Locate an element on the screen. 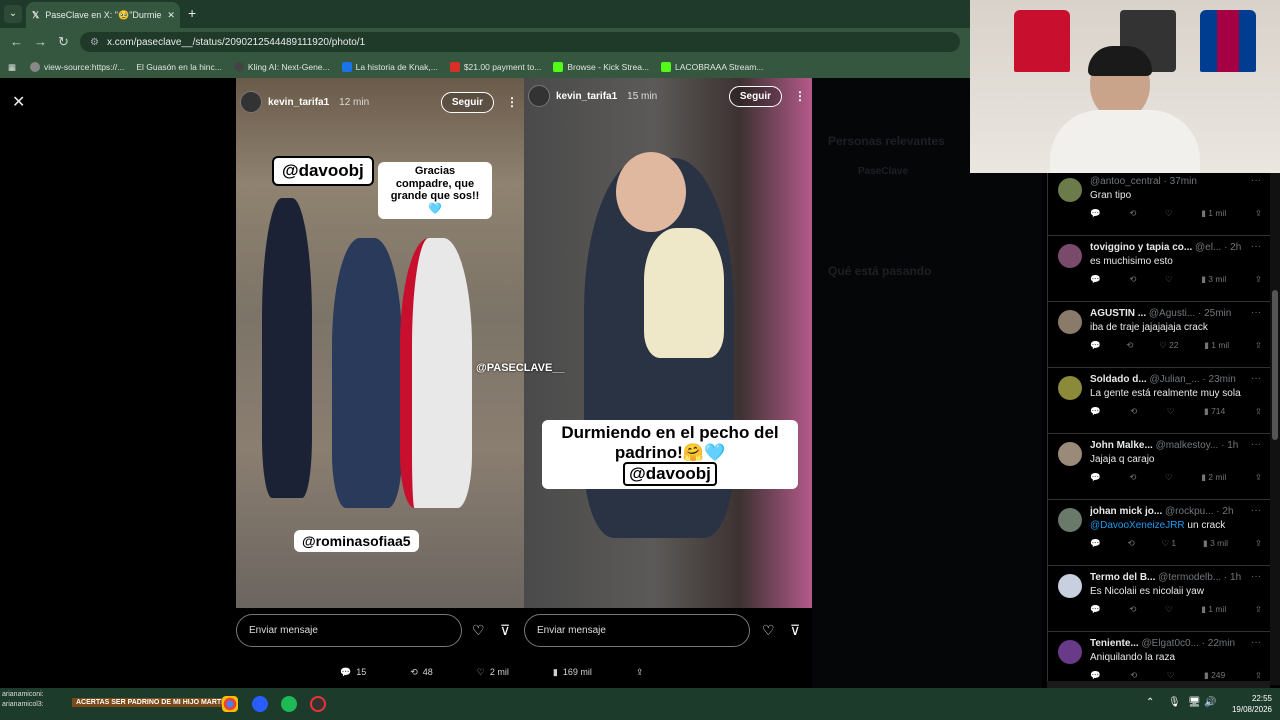  reply-author: @antoo_central · 37min is located at coordinates (1174, 181).